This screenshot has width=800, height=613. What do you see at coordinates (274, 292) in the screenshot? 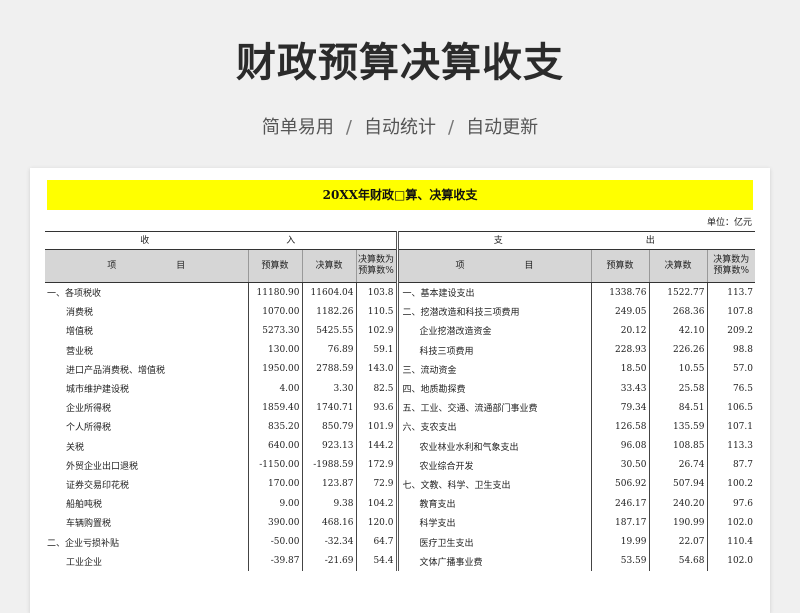
I see `income-budget-cell: 11180.90` at bounding box center [274, 292].